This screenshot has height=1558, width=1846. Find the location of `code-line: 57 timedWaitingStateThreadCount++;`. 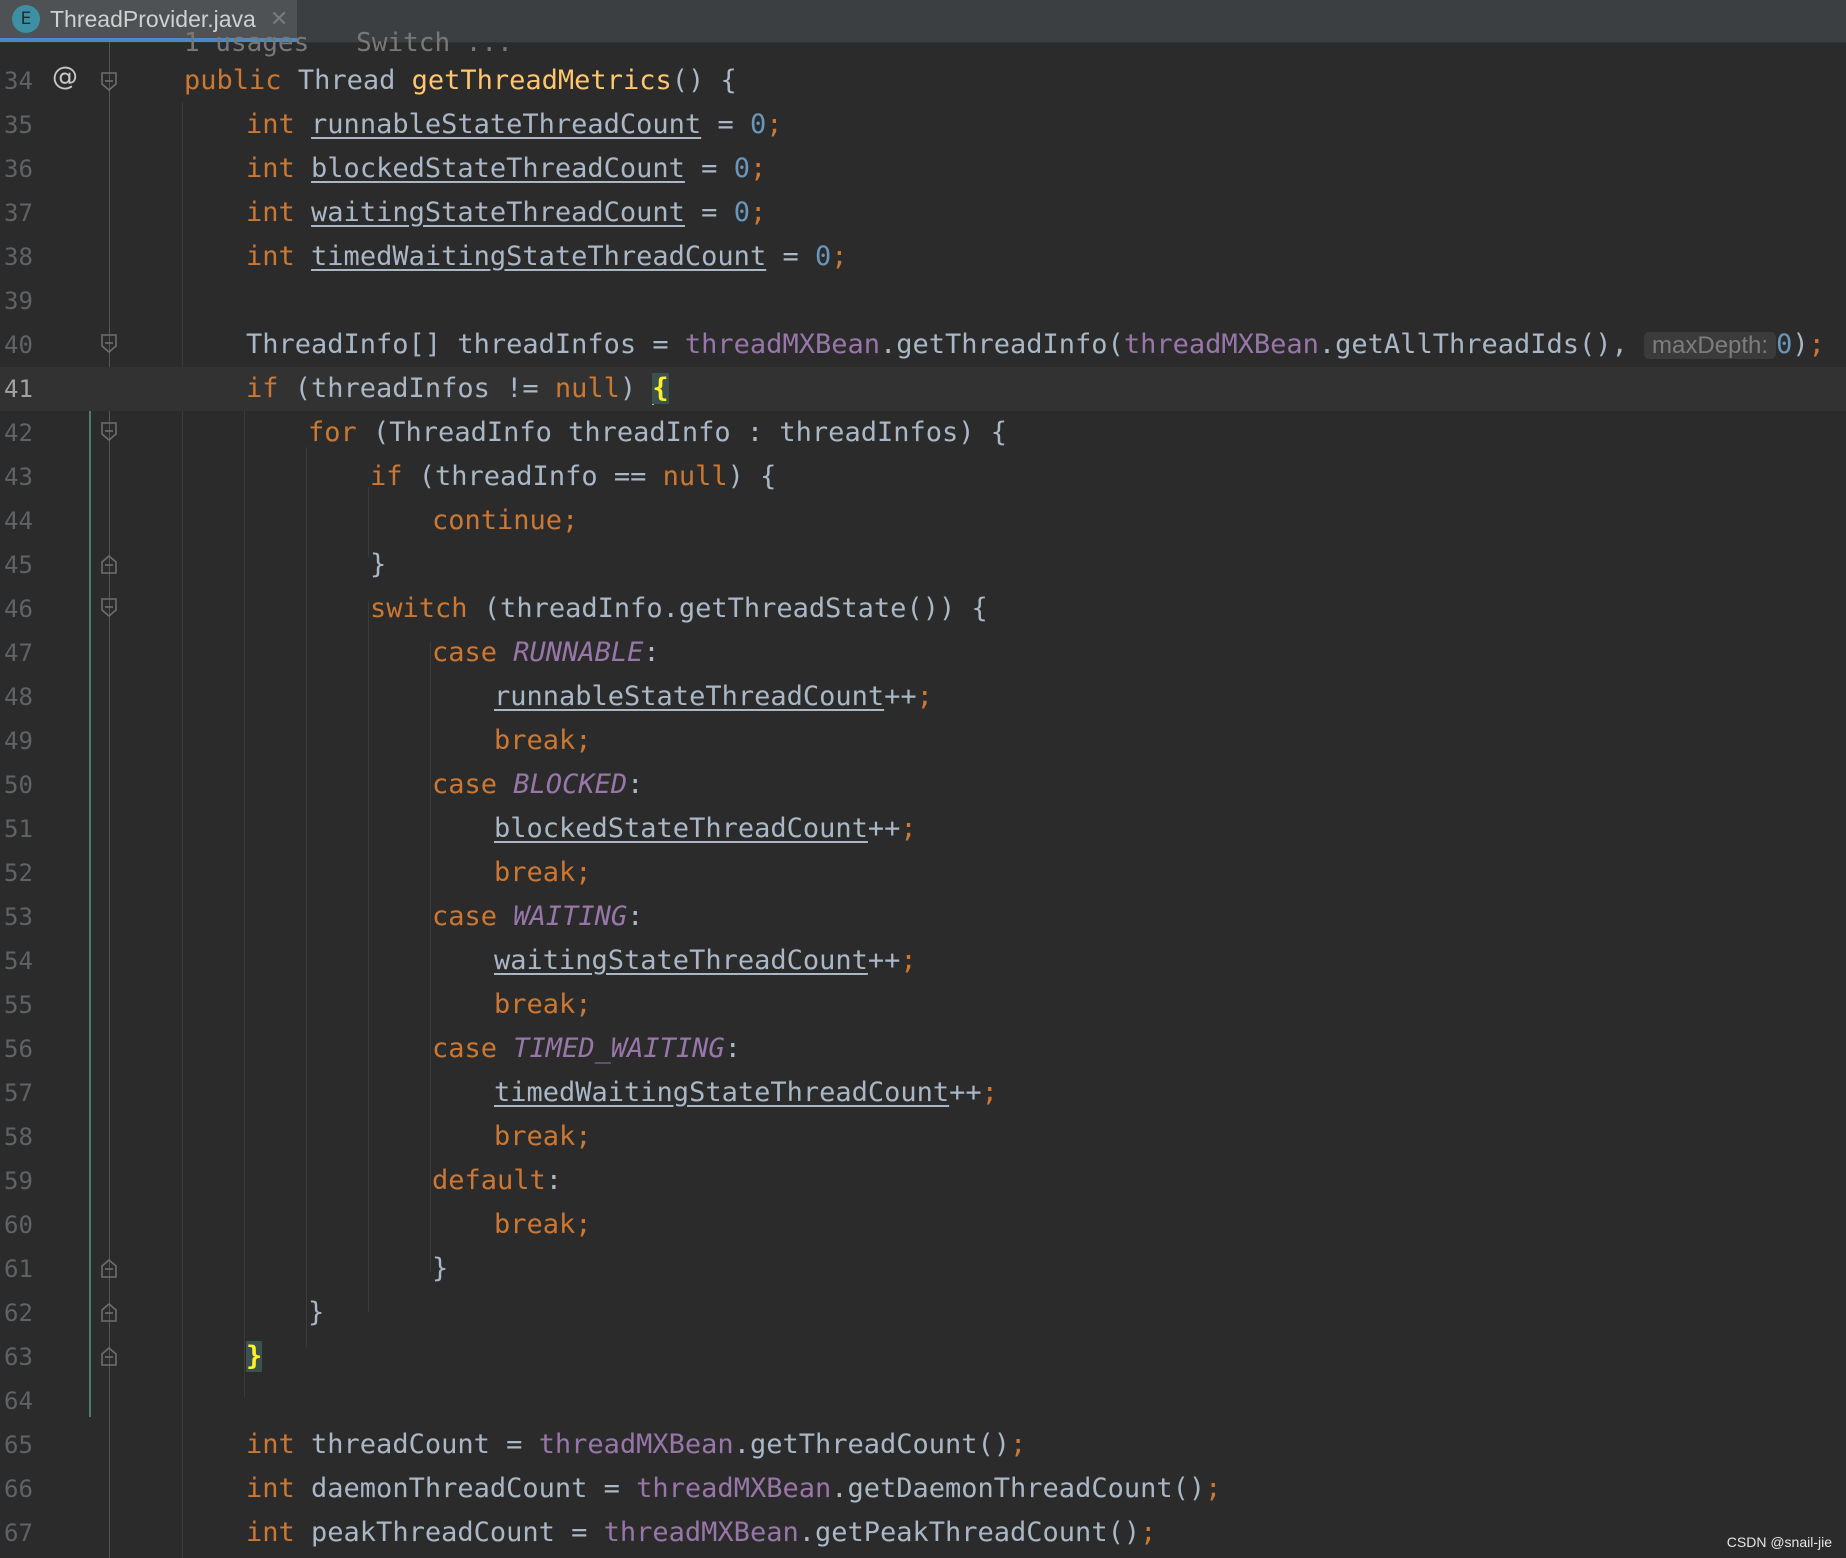

code-line: 57 timedWaitingStateThreadCount++; is located at coordinates (923, 1093).